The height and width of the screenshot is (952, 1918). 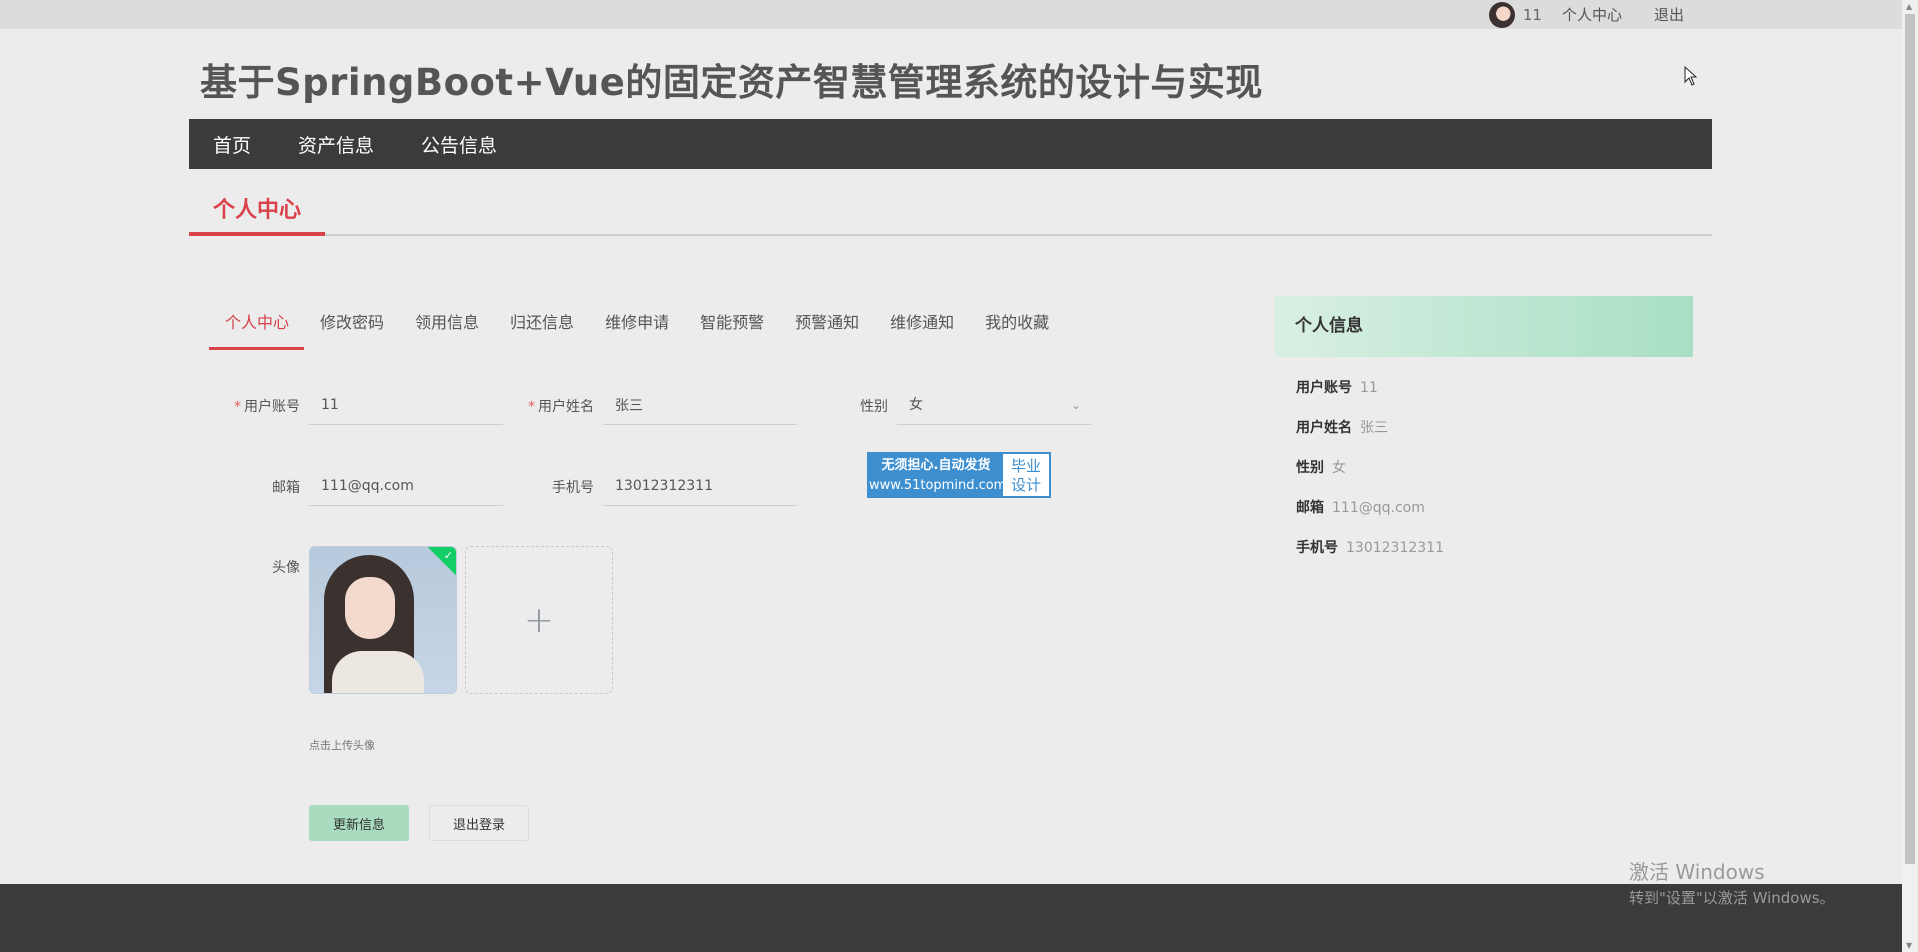 I want to click on info-row: 邮箱 111@qq.com, so click(x=1360, y=508).